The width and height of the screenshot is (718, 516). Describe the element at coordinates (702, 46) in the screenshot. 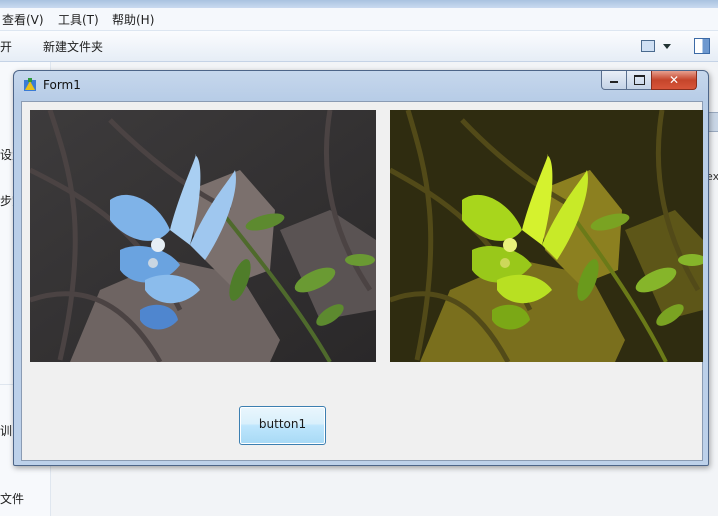

I see `preview-pane-icon` at that location.